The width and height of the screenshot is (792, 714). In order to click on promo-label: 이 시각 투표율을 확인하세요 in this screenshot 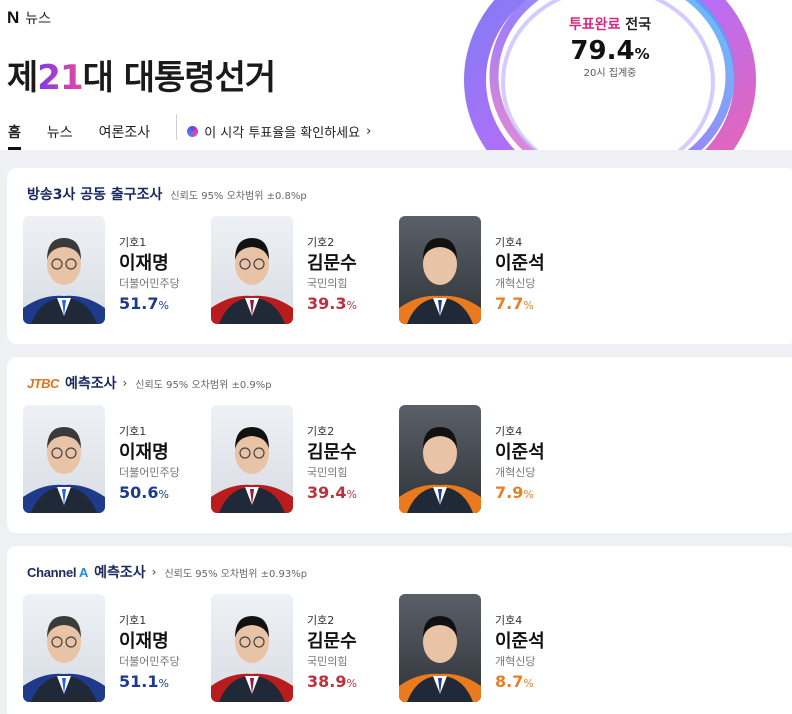, I will do `click(282, 133)`.